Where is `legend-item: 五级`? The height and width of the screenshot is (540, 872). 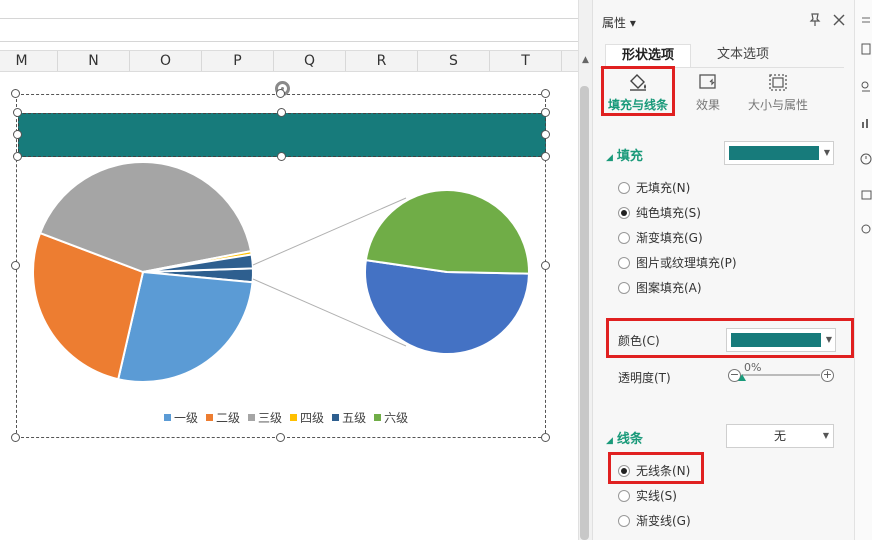
legend-item: 五级 is located at coordinates (349, 417).